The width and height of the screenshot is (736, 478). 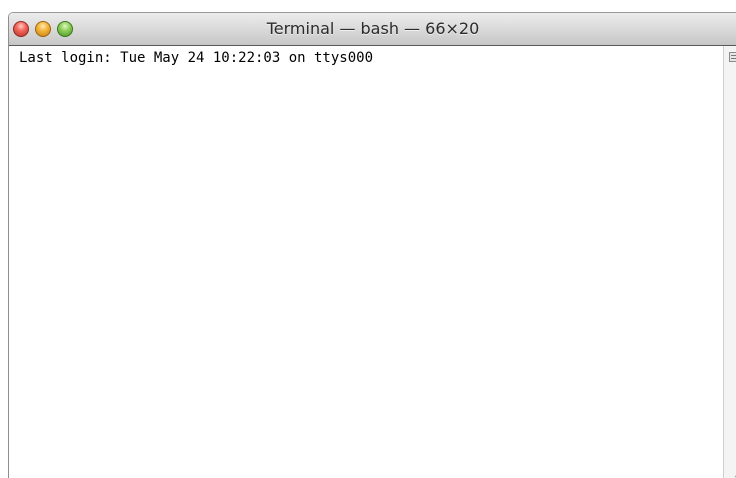 I want to click on window-title: Terminal — bash — 66×20, so click(x=373, y=28).